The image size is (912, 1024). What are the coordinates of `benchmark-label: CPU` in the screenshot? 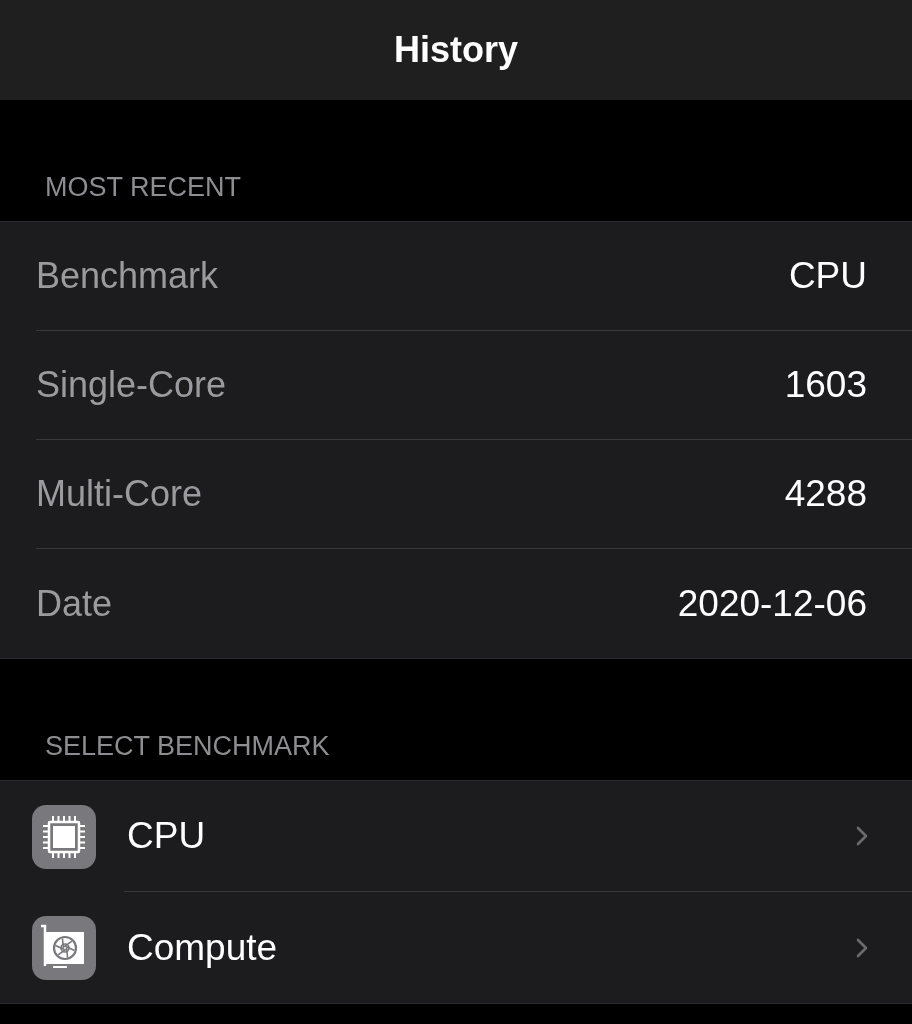 It's located at (166, 836).